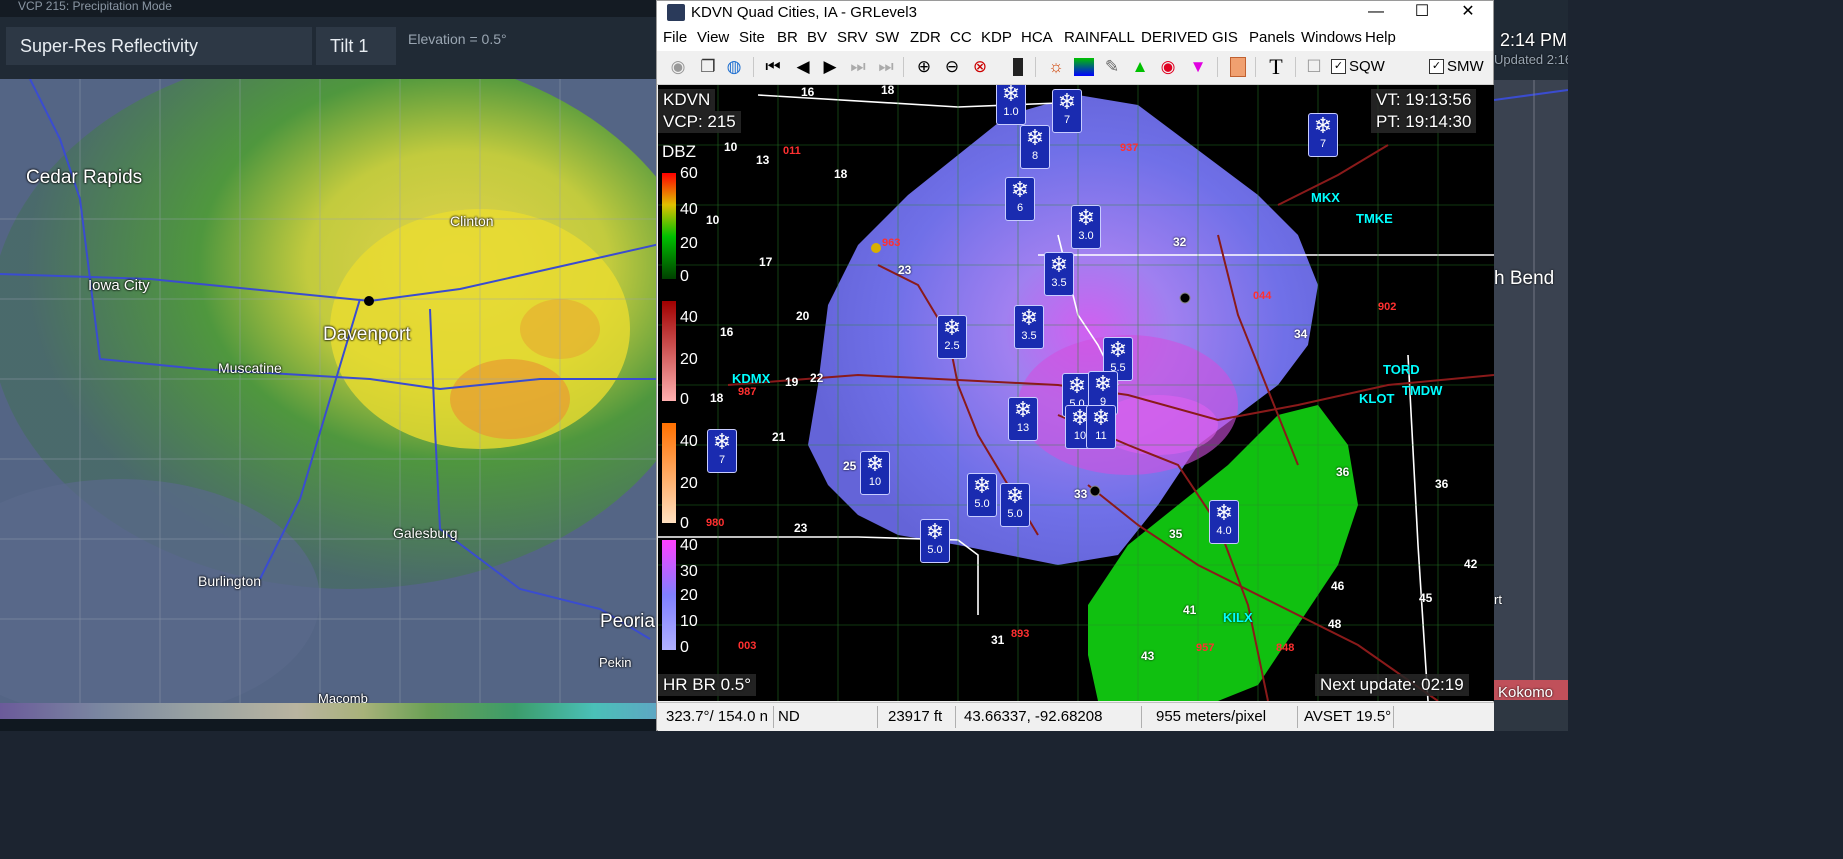 Image resolution: width=1843 pixels, height=859 pixels. I want to click on snow-report-icon: ❄ 10, so click(875, 473).